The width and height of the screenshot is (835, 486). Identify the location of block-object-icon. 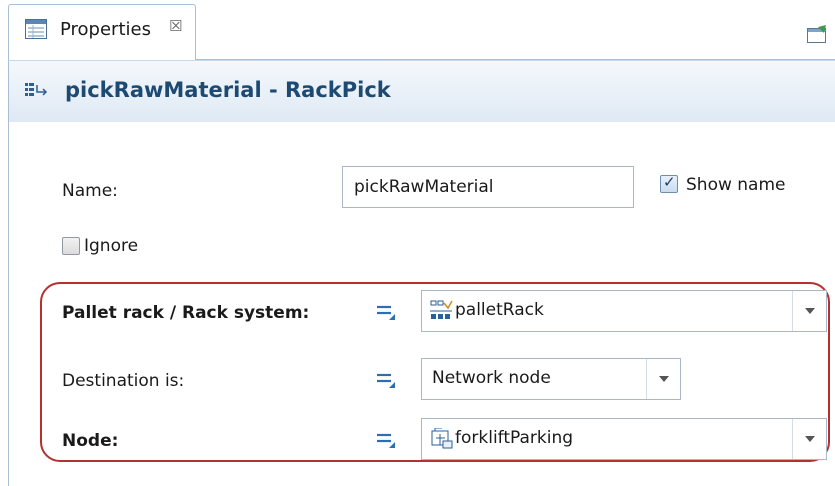
(36, 89).